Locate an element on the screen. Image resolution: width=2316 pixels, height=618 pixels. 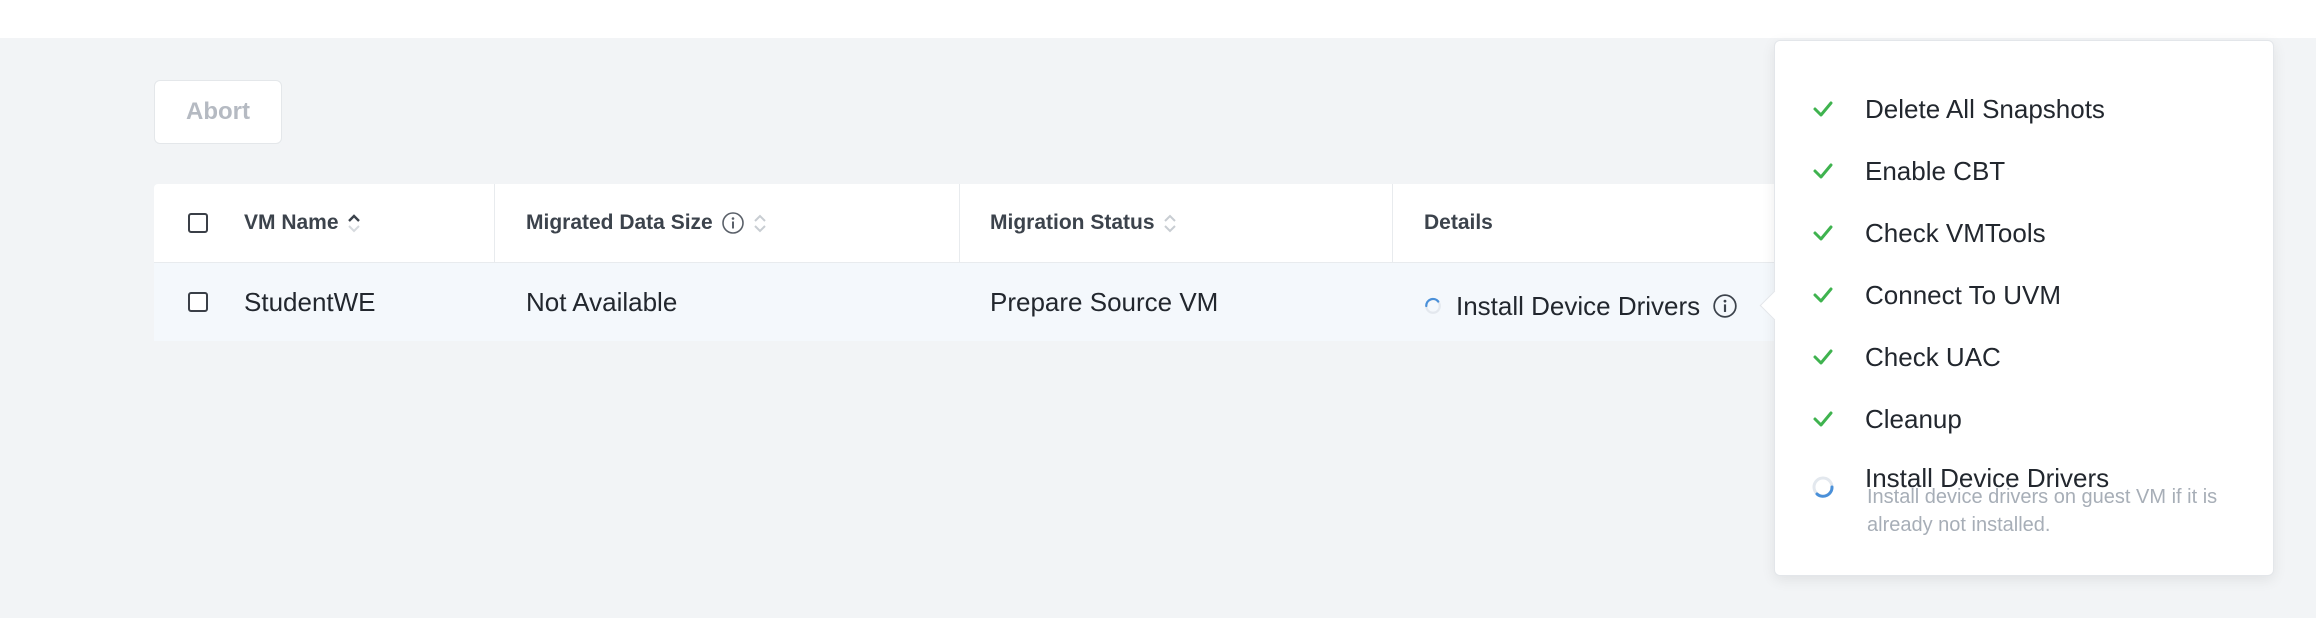
step-label: Check VMTools is located at coordinates (1955, 232).